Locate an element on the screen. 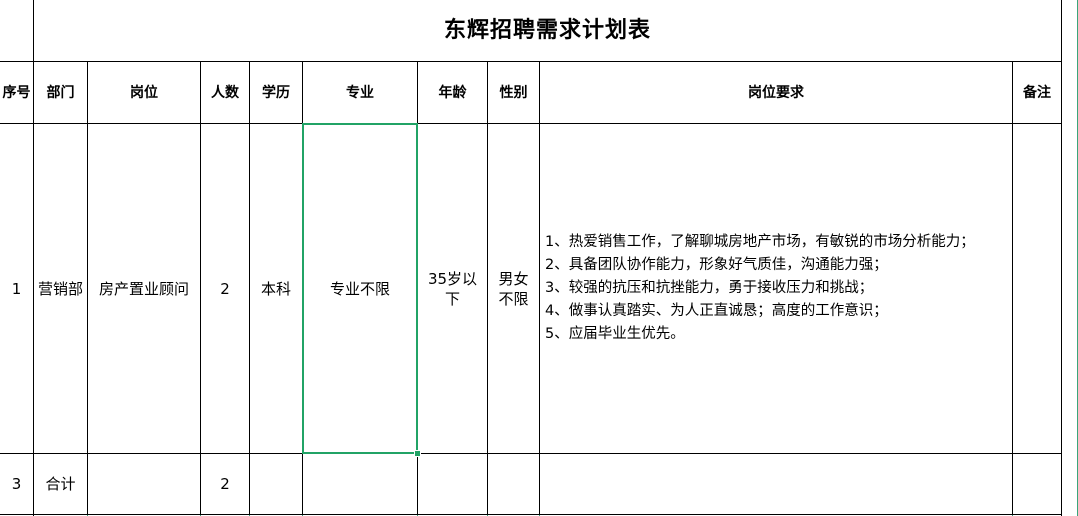 Image resolution: width=1078 pixels, height=516 pixels. row1-remark is located at coordinates (1037, 288).